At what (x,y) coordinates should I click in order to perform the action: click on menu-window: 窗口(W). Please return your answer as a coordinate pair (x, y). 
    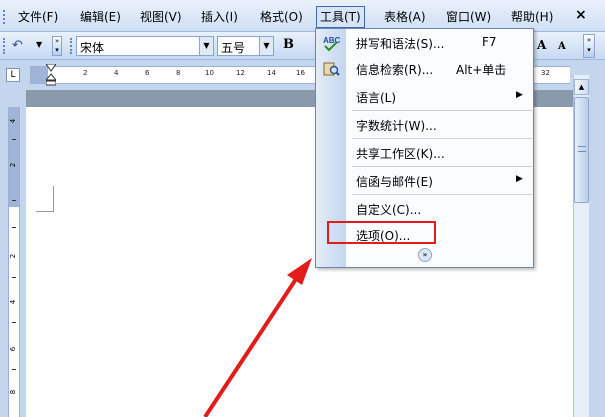
    Looking at the image, I should click on (468, 17).